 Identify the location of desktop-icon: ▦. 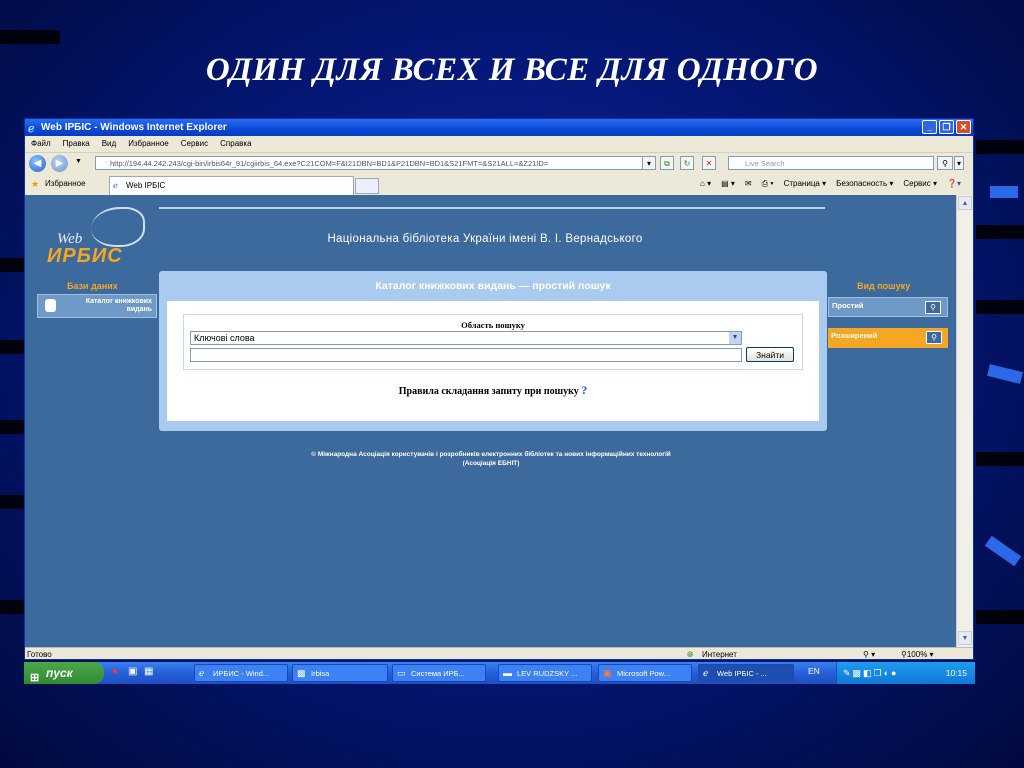
(150, 672).